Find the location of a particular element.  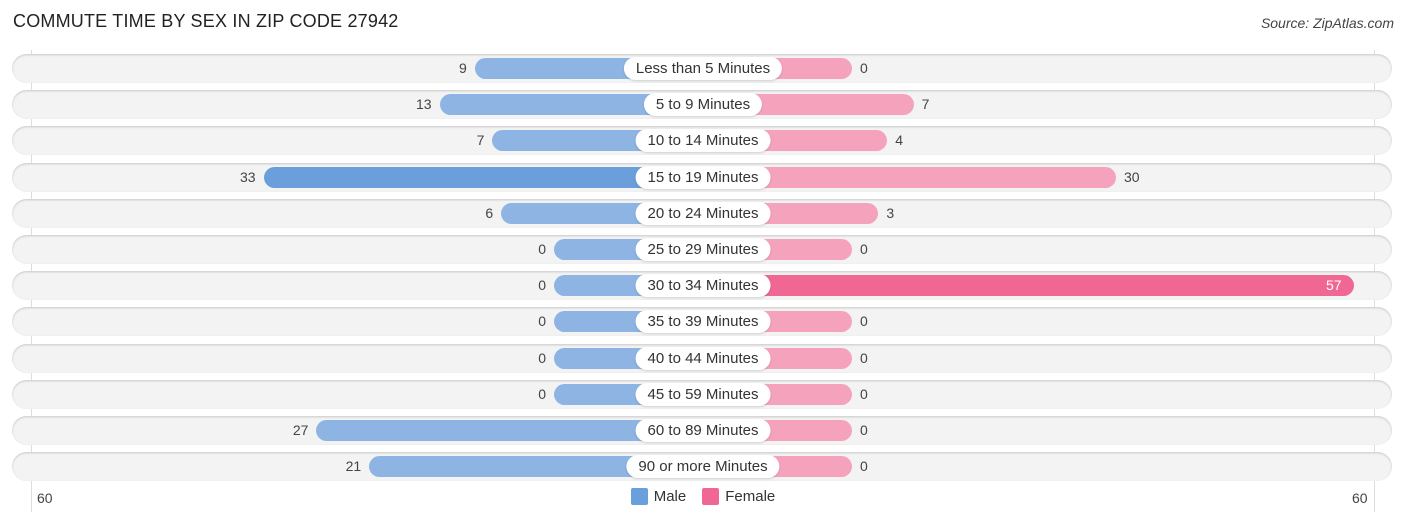

category-label: 45 to 59 Minutes is located at coordinates (703, 394).